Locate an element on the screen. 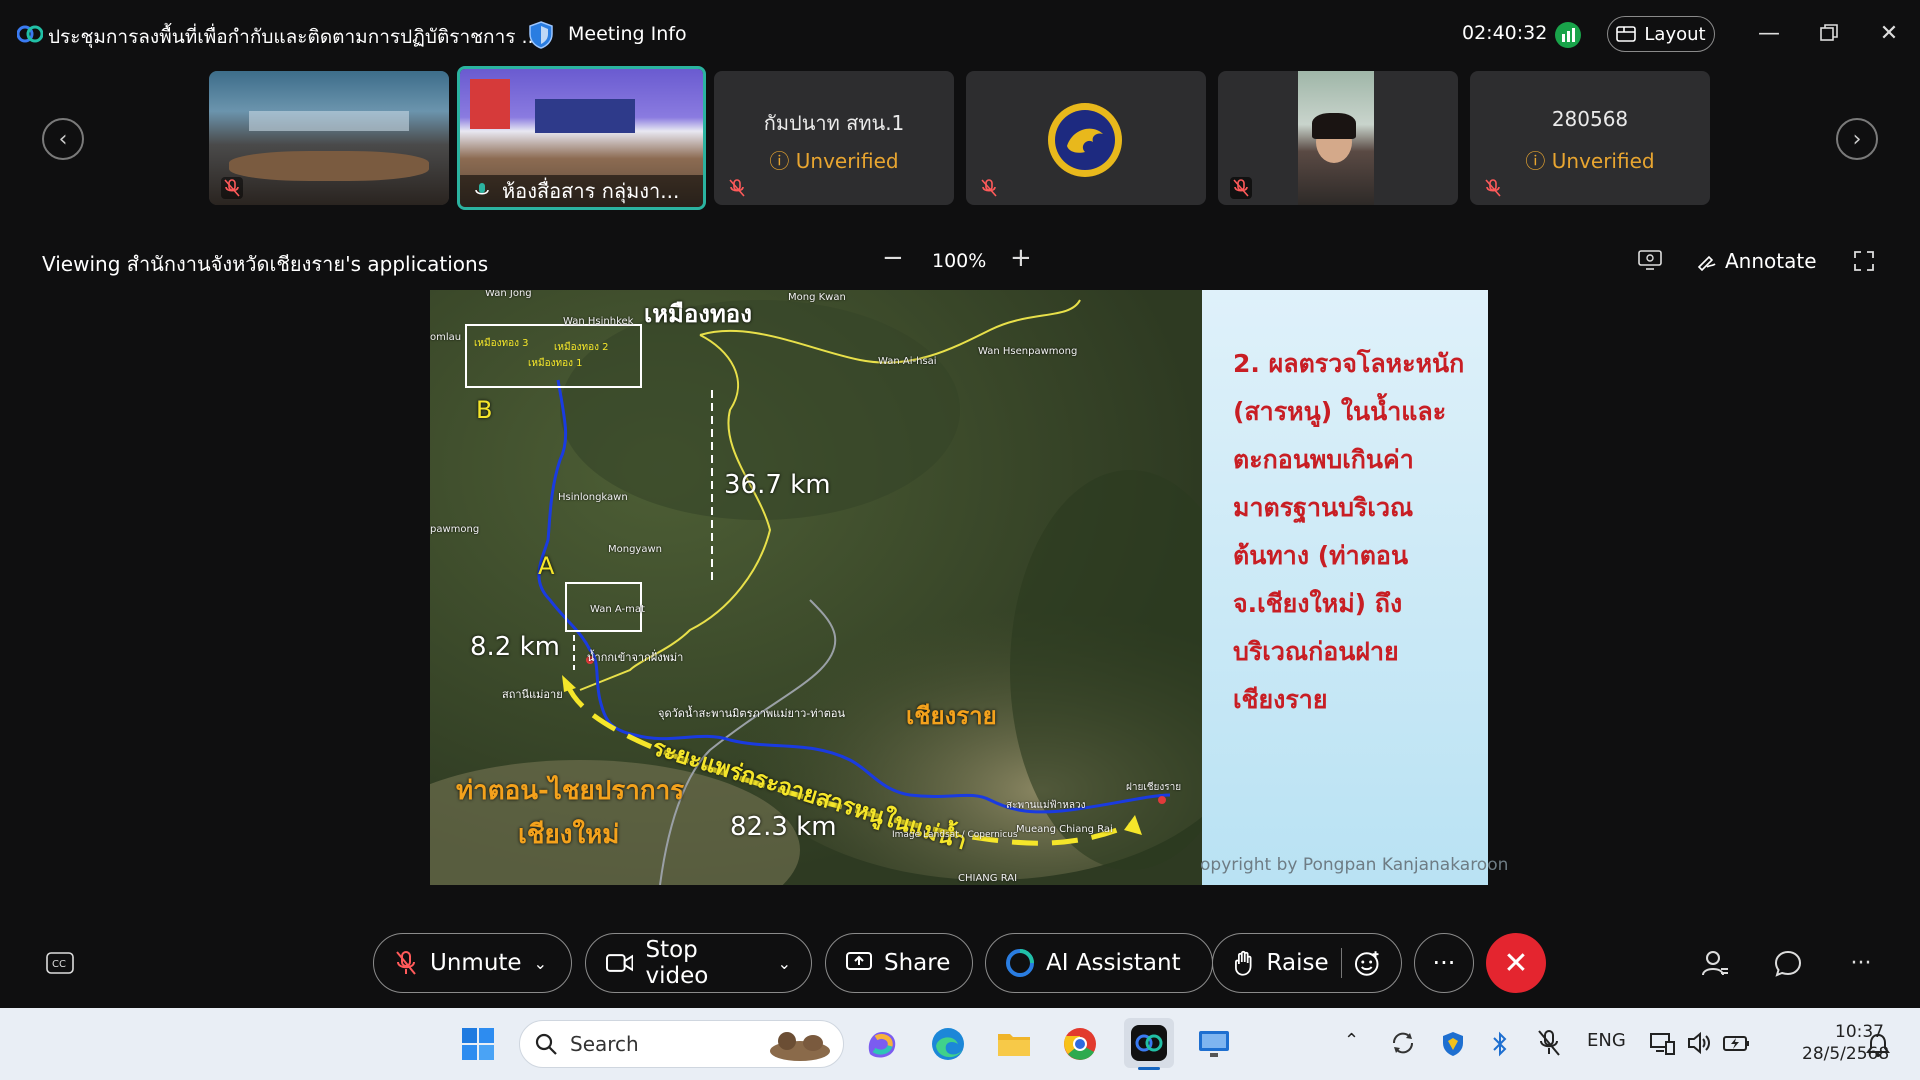 This screenshot has width=1920, height=1080. bluetooth-icon is located at coordinates (1500, 1044).